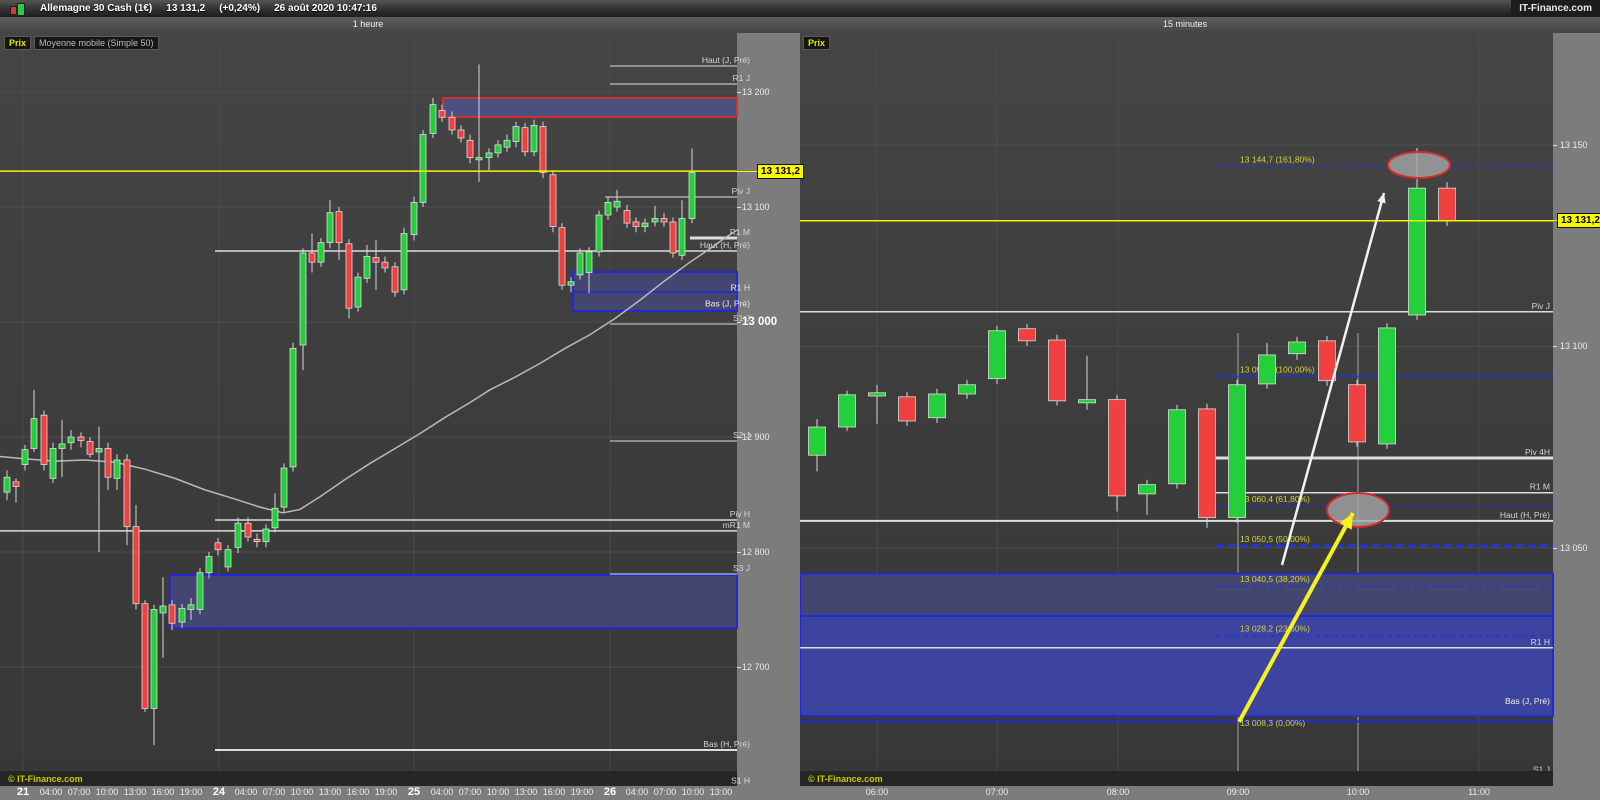 The image size is (1600, 800). What do you see at coordinates (1277, 159) in the screenshot?
I see `fib-label: 13 144,7 (161,80%)` at bounding box center [1277, 159].